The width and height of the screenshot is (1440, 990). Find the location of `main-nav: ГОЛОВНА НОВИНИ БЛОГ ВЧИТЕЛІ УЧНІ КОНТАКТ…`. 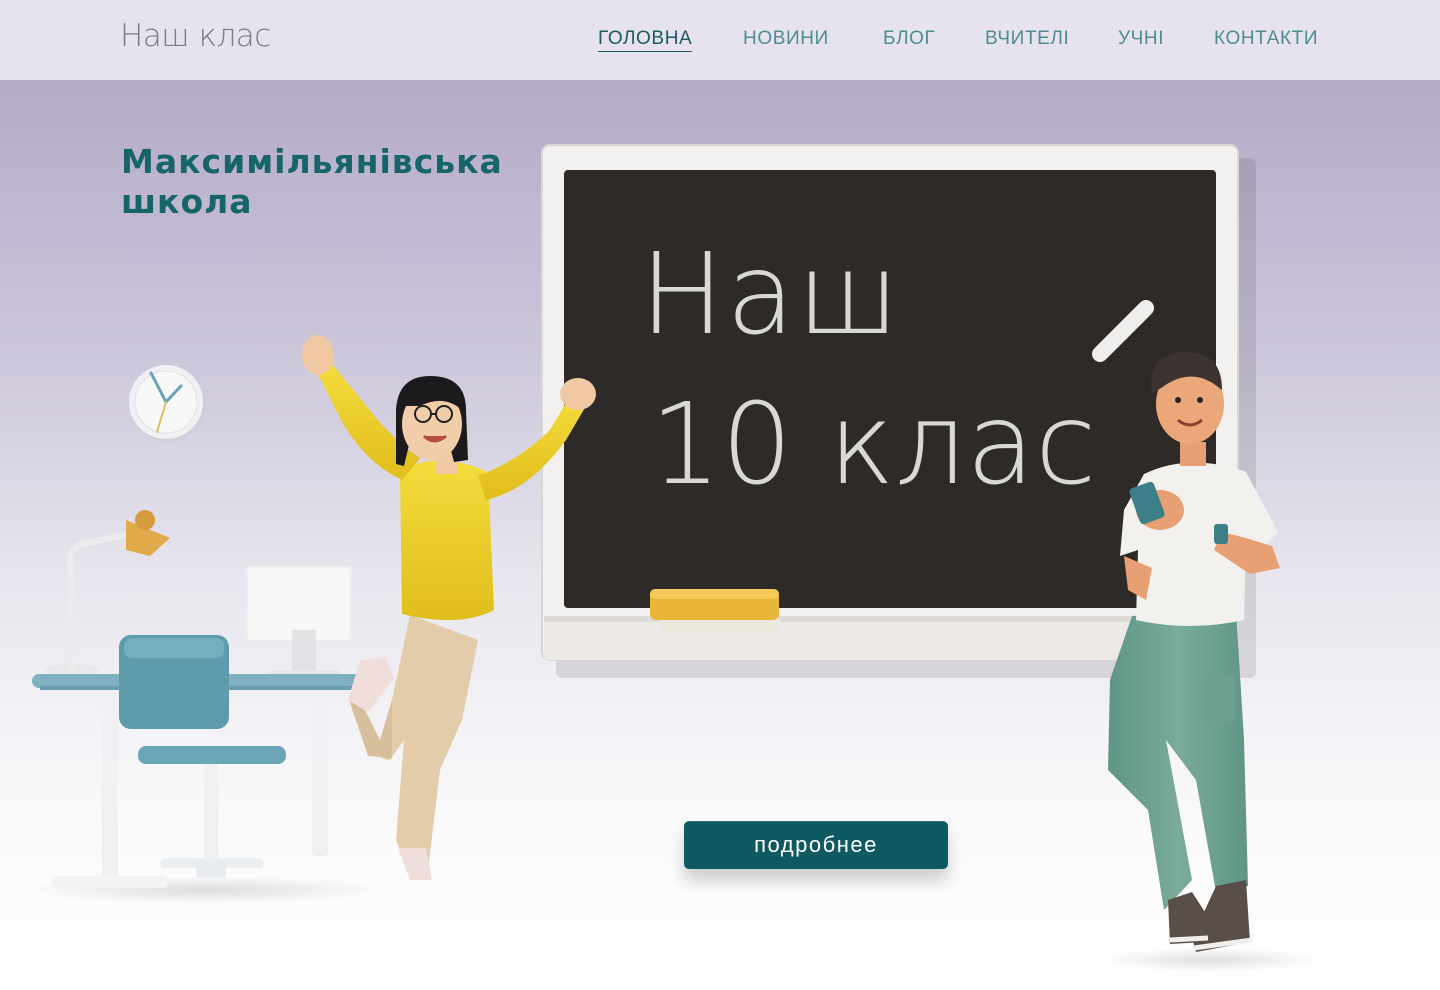

main-nav: ГОЛОВНА НОВИНИ БЛОГ ВЧИТЕЛІ УЧНІ КОНТАКТ… is located at coordinates (720, 43).